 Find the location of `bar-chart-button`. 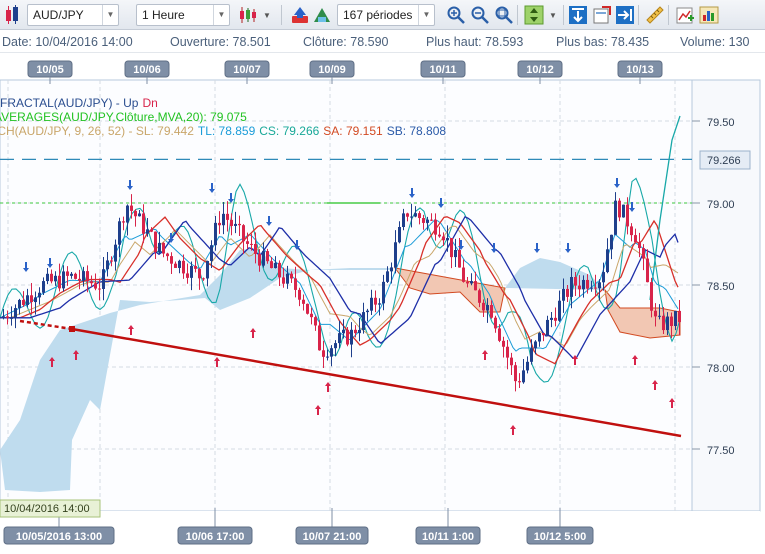

bar-chart-button is located at coordinates (709, 15).